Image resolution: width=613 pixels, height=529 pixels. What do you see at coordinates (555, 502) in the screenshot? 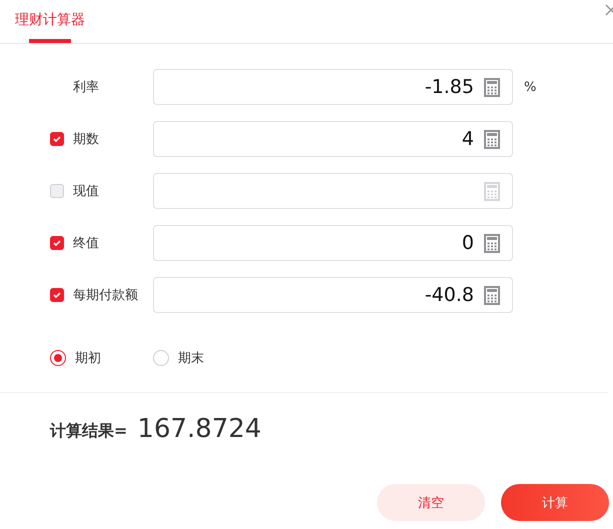
I see `calculate-button: 计算` at bounding box center [555, 502].